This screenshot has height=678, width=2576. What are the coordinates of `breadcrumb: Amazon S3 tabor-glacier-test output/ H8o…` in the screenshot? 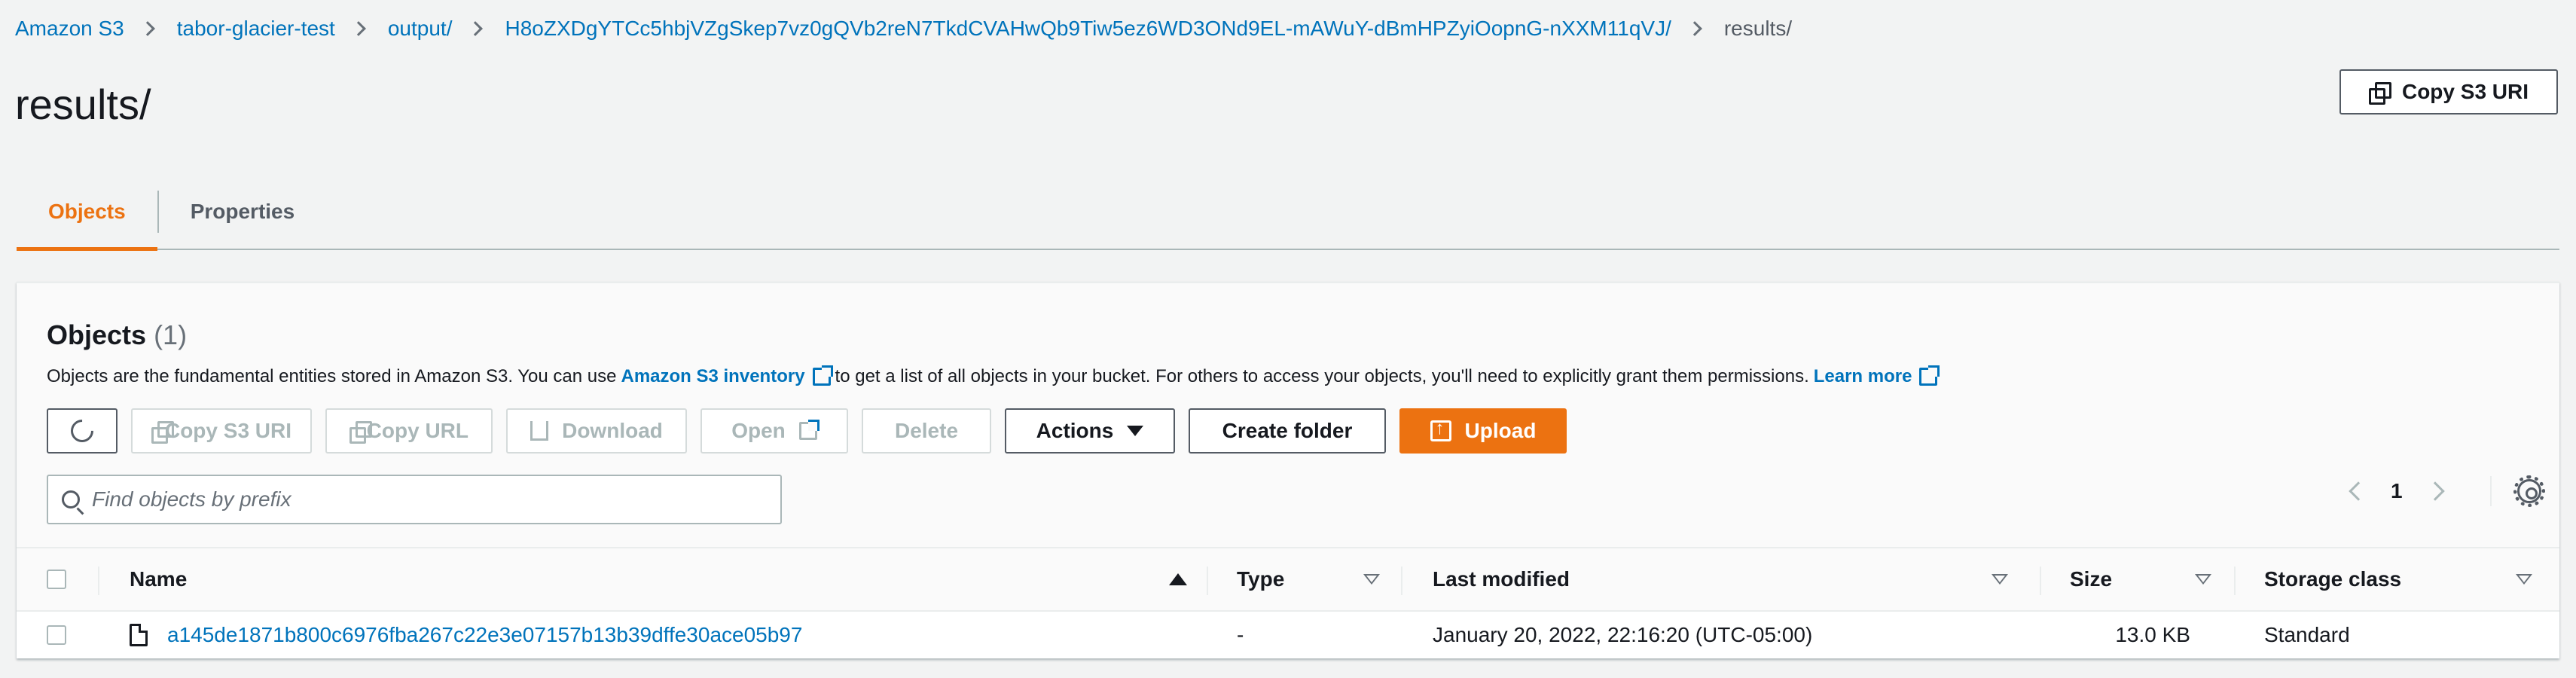 It's located at (904, 29).